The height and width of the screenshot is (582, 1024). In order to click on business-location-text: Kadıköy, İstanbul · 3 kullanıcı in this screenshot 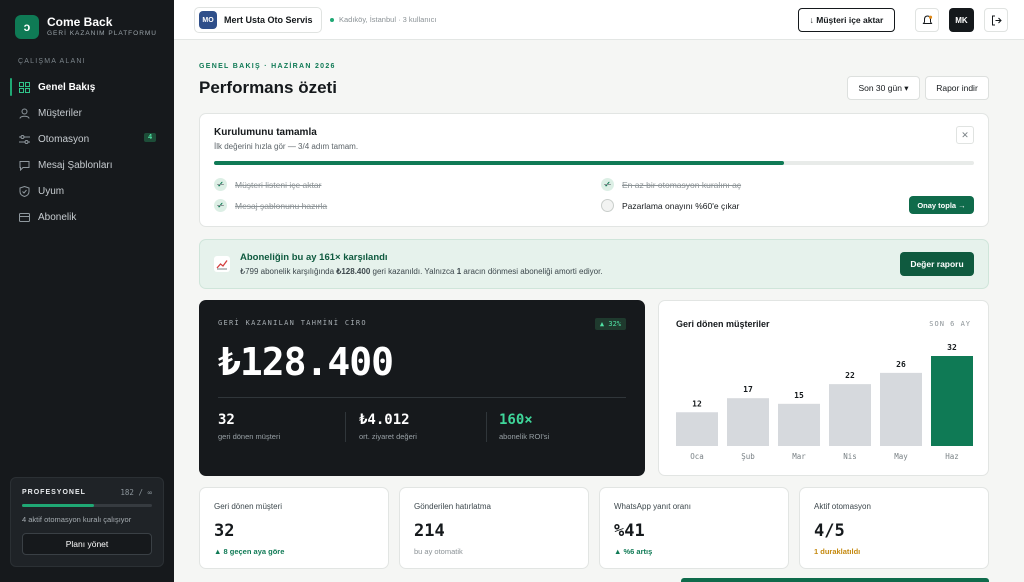, I will do `click(388, 19)`.